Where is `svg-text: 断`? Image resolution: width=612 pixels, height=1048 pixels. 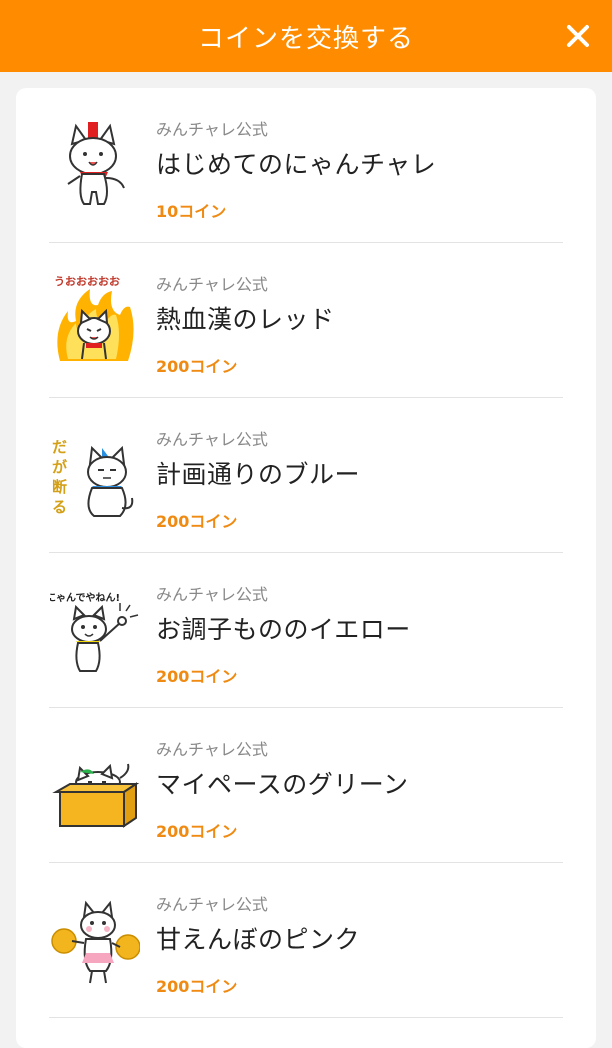
svg-text: 断 is located at coordinates (59, 487).